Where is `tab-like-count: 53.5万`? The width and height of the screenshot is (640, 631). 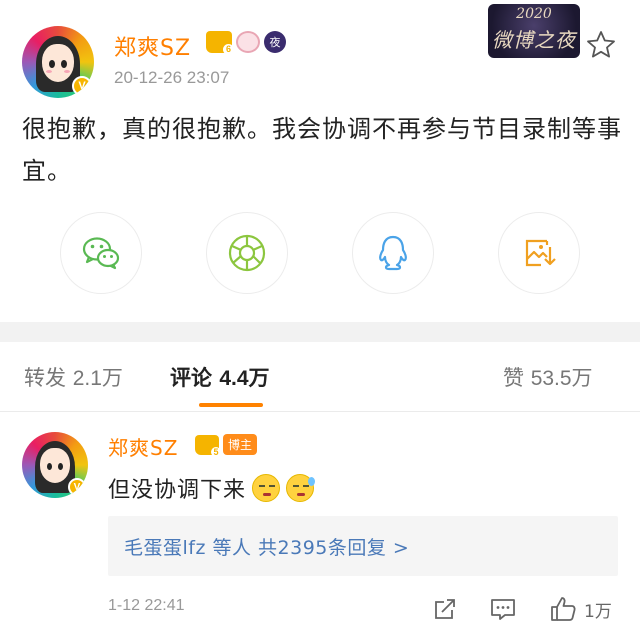 tab-like-count: 53.5万 is located at coordinates (561, 378).